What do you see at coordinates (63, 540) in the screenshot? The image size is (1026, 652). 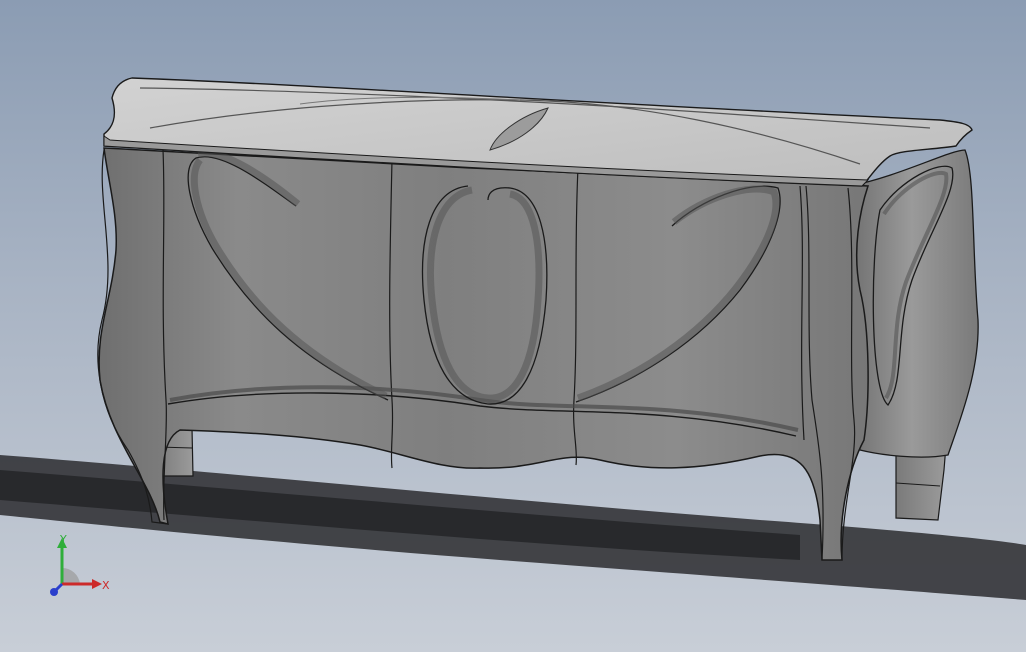 I see `triad-y-label: Y` at bounding box center [63, 540].